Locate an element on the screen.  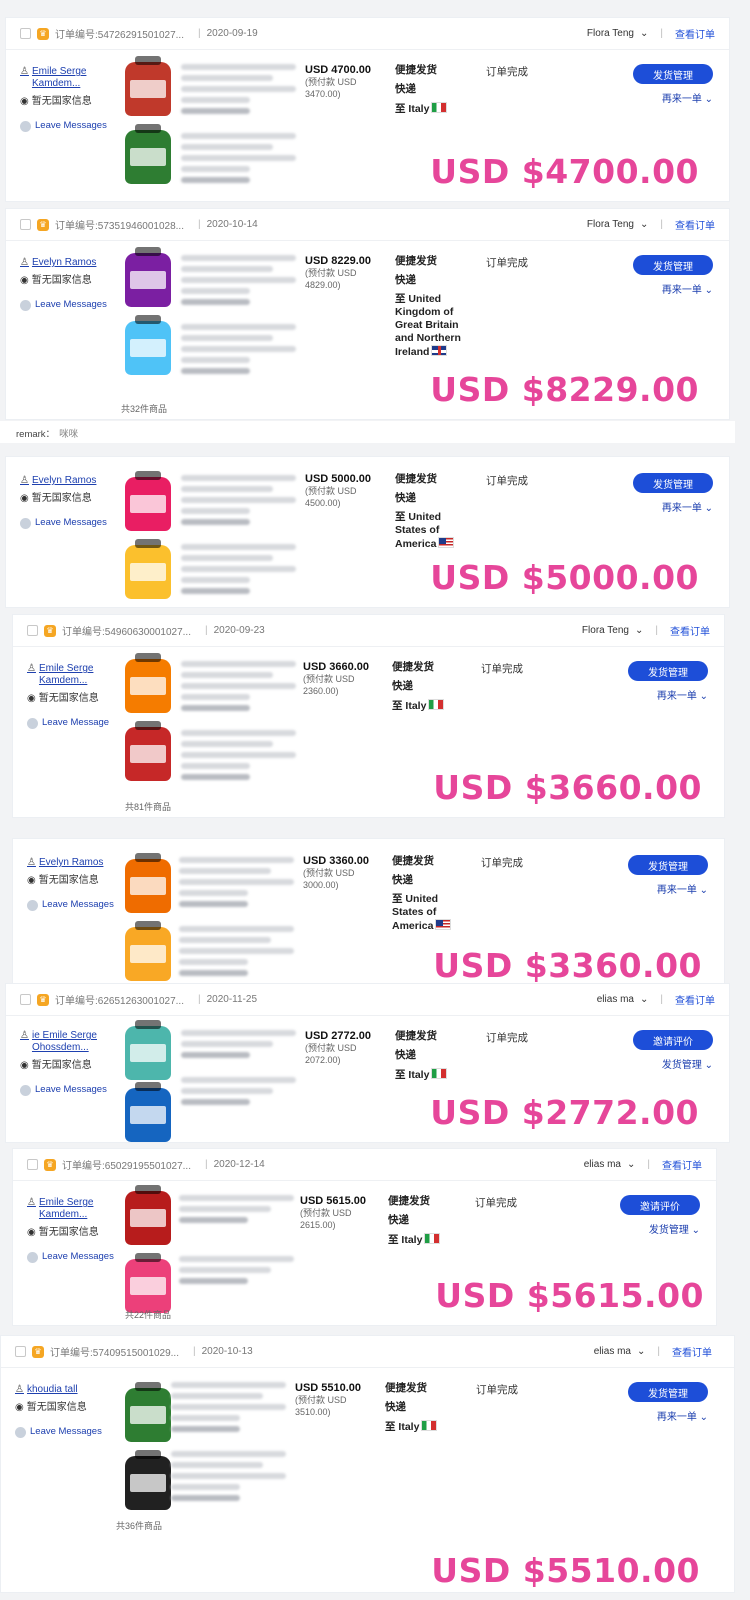
remark-value: 咪咪 is located at coordinates (69, 434).